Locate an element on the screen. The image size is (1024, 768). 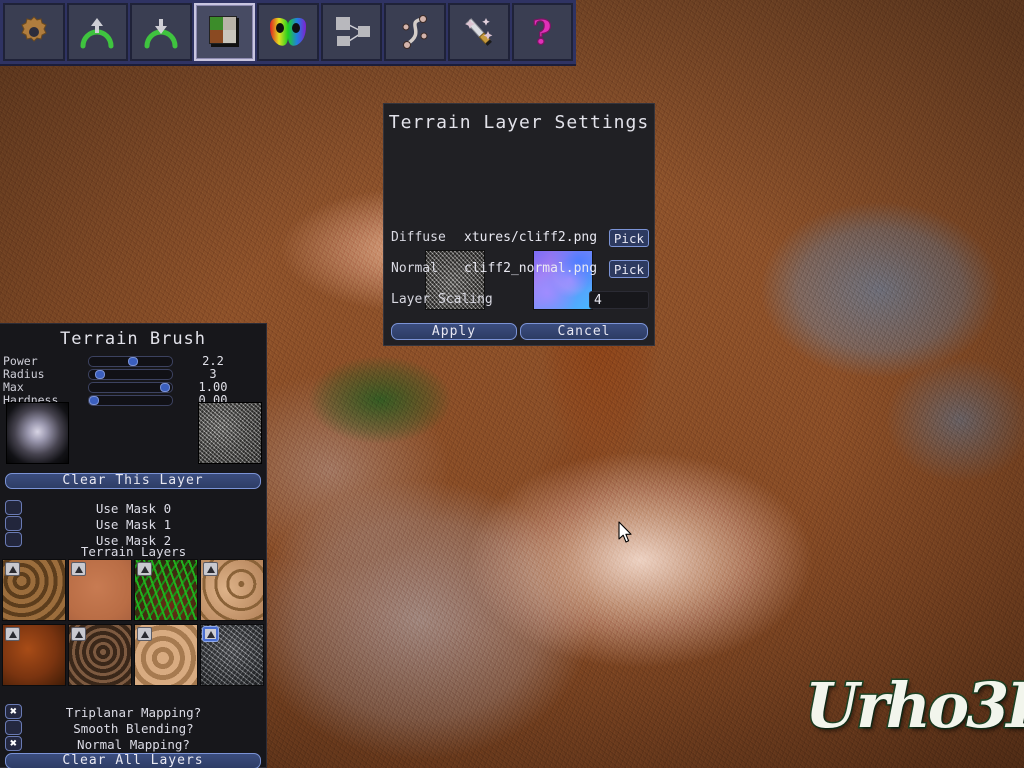
layer-scaling-row: Layer Scaling 4 is located at coordinates (520, 300).